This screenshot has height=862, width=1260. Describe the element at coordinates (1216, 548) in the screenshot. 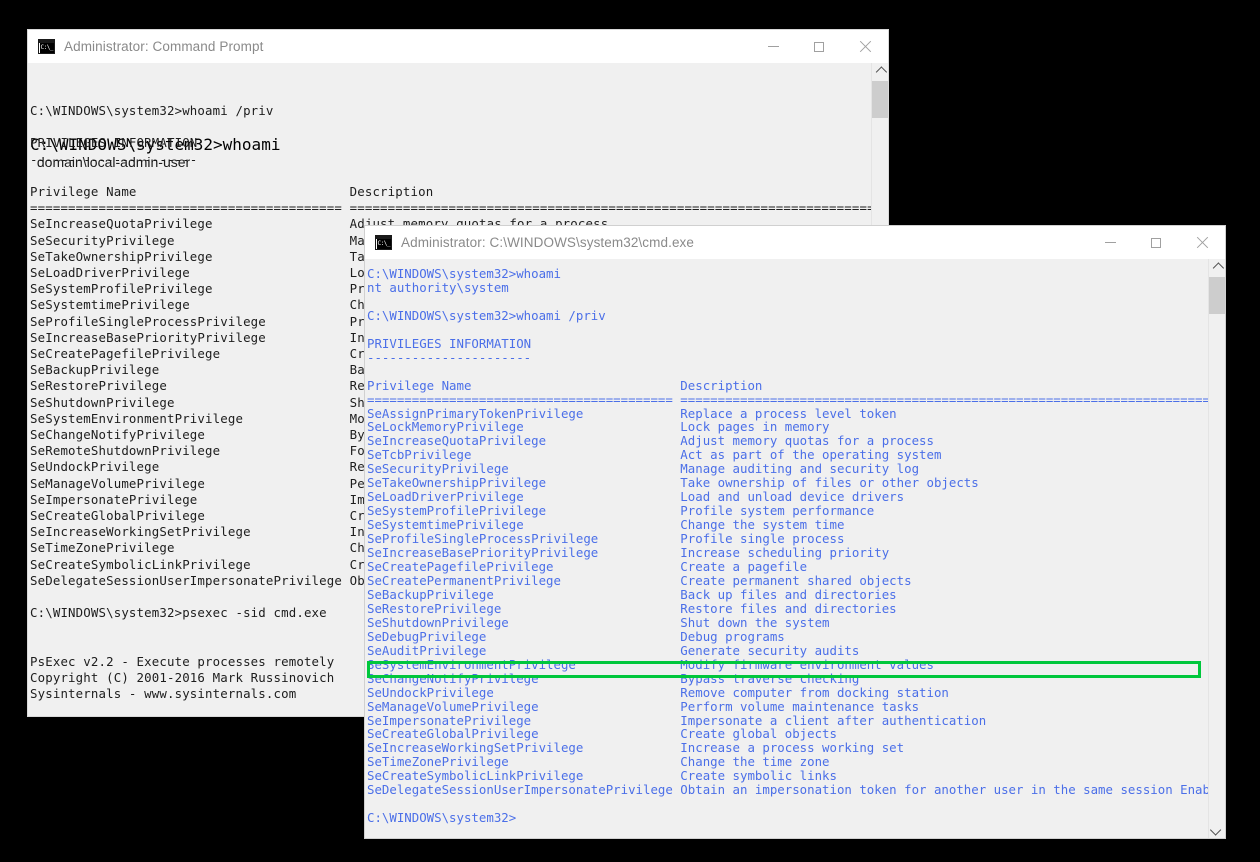

I see `scrollbar-front` at that location.